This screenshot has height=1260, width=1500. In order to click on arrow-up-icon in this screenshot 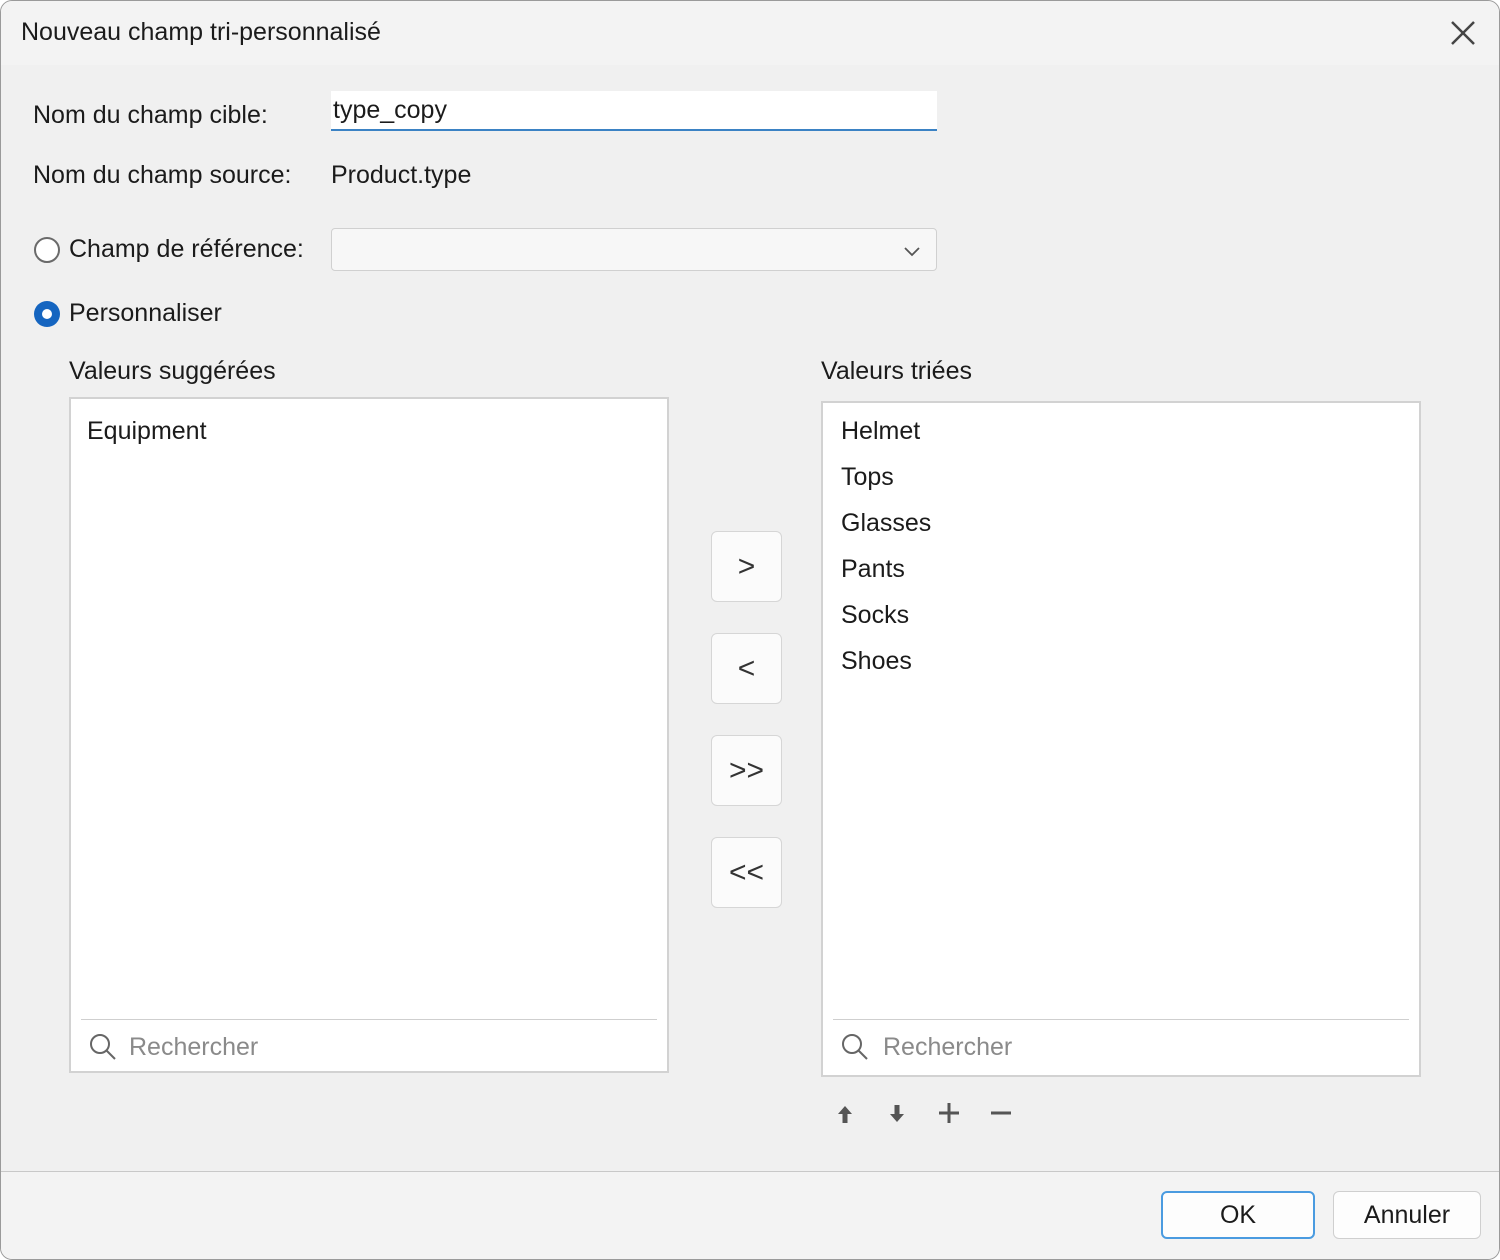, I will do `click(845, 1114)`.